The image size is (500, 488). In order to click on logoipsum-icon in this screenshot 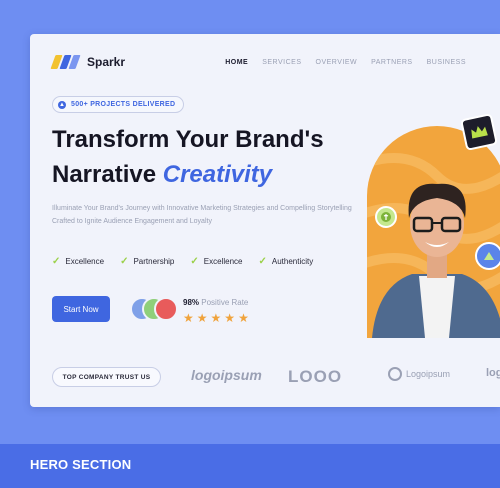, I will do `click(395, 374)`.